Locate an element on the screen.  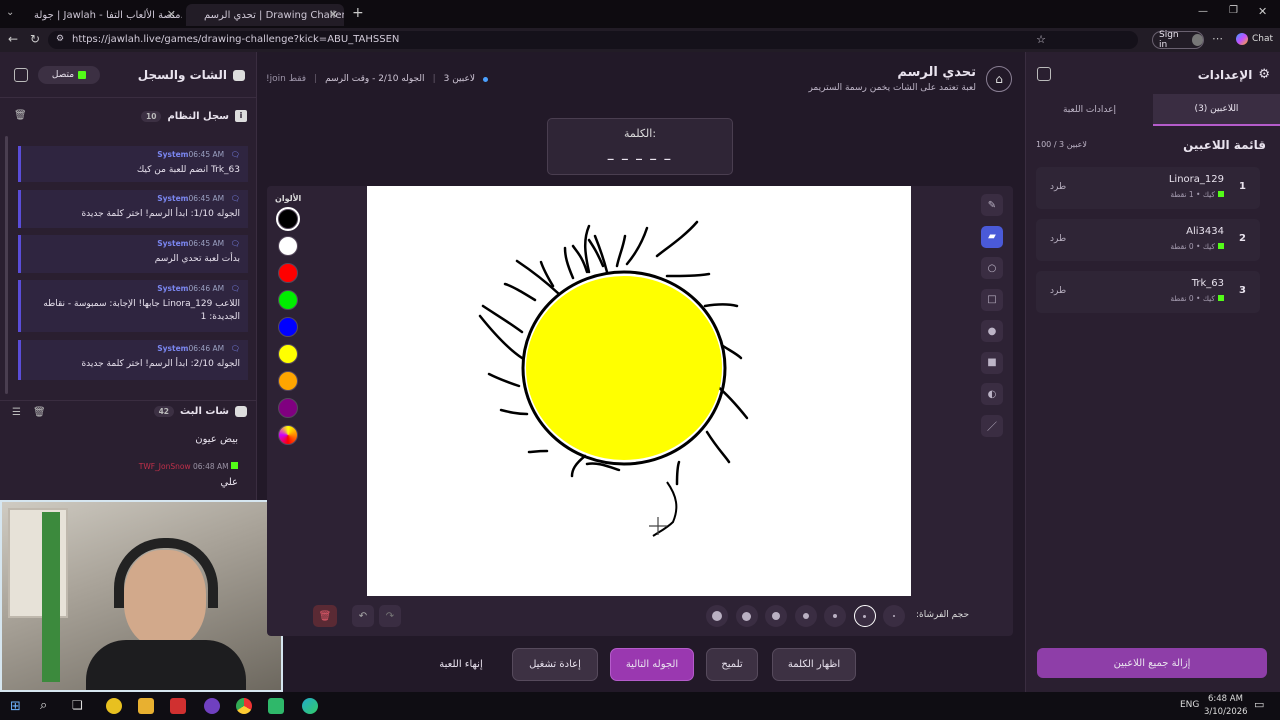
tab-game-settings: إعدادات اللعبة is located at coordinates (1089, 110).